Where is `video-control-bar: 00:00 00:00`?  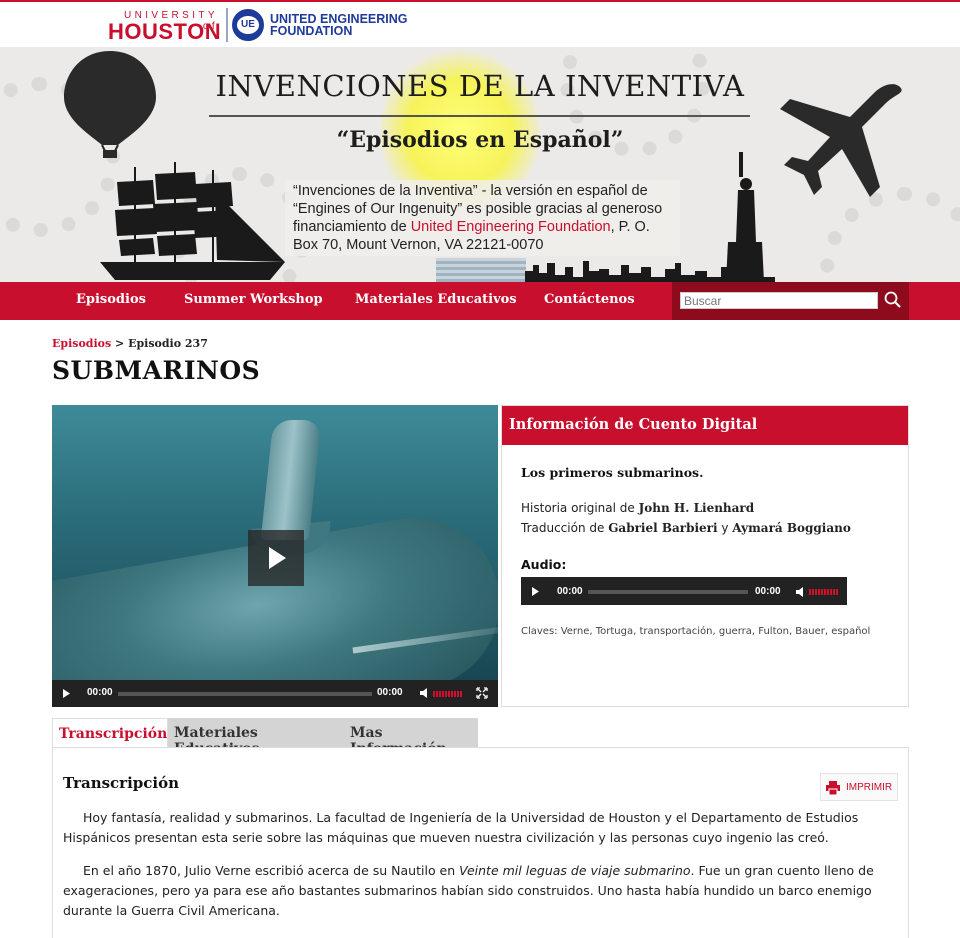 video-control-bar: 00:00 00:00 is located at coordinates (275, 693).